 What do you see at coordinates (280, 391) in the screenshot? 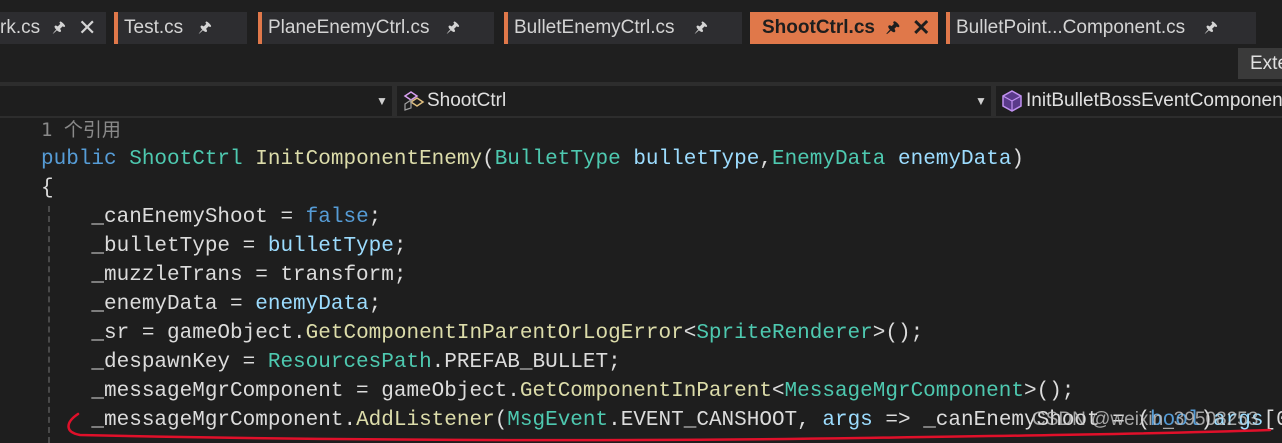
I see `code-token: _messageMgrComponent = gameObject.` at bounding box center [280, 391].